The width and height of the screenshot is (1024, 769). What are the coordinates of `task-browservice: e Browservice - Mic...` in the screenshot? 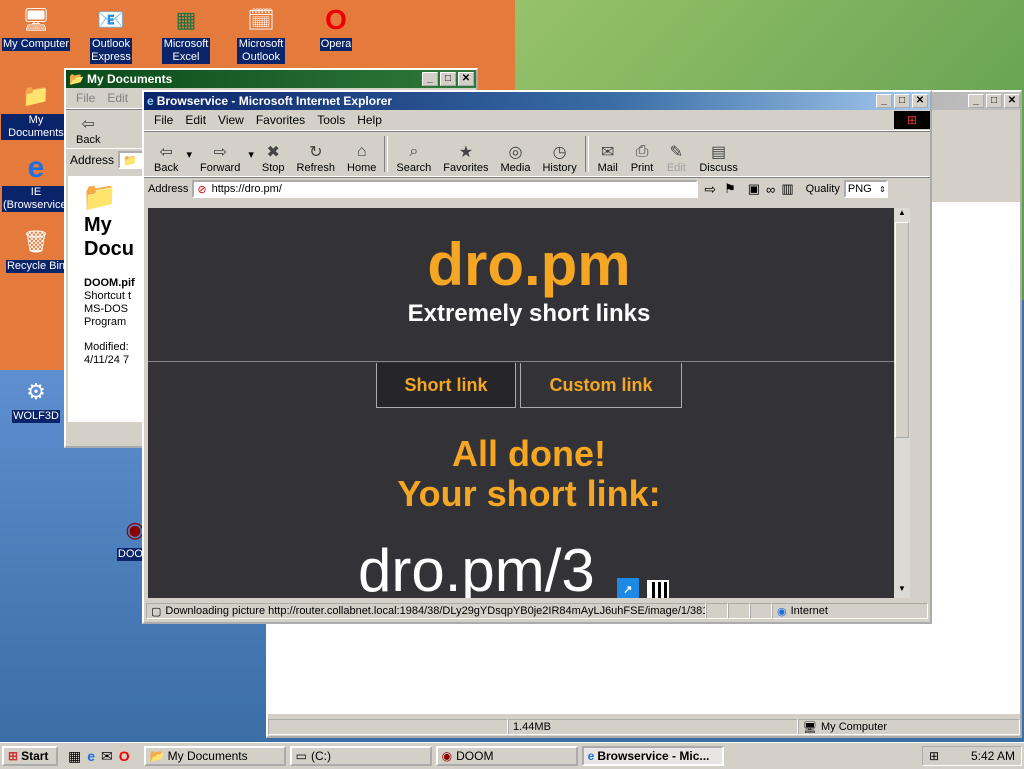 It's located at (652, 756).